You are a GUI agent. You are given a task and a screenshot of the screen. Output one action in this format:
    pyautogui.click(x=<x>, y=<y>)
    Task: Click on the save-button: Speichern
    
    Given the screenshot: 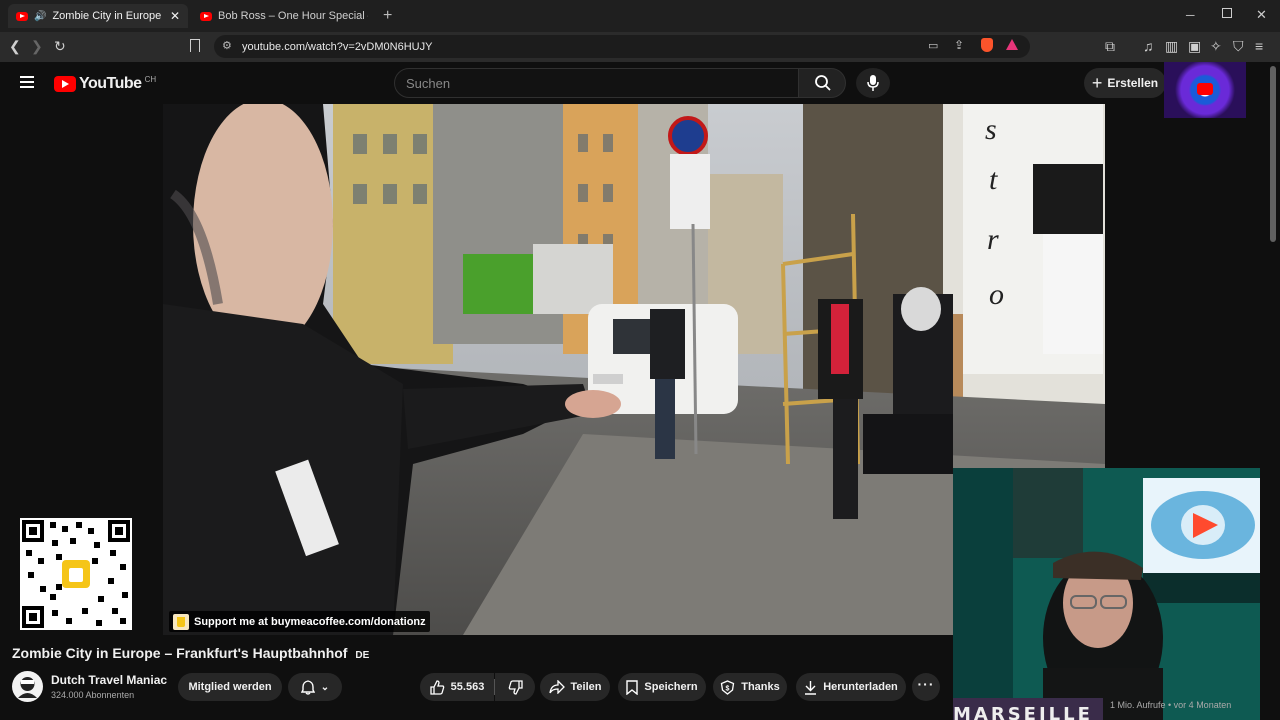 What is the action you would take?
    pyautogui.click(x=662, y=687)
    